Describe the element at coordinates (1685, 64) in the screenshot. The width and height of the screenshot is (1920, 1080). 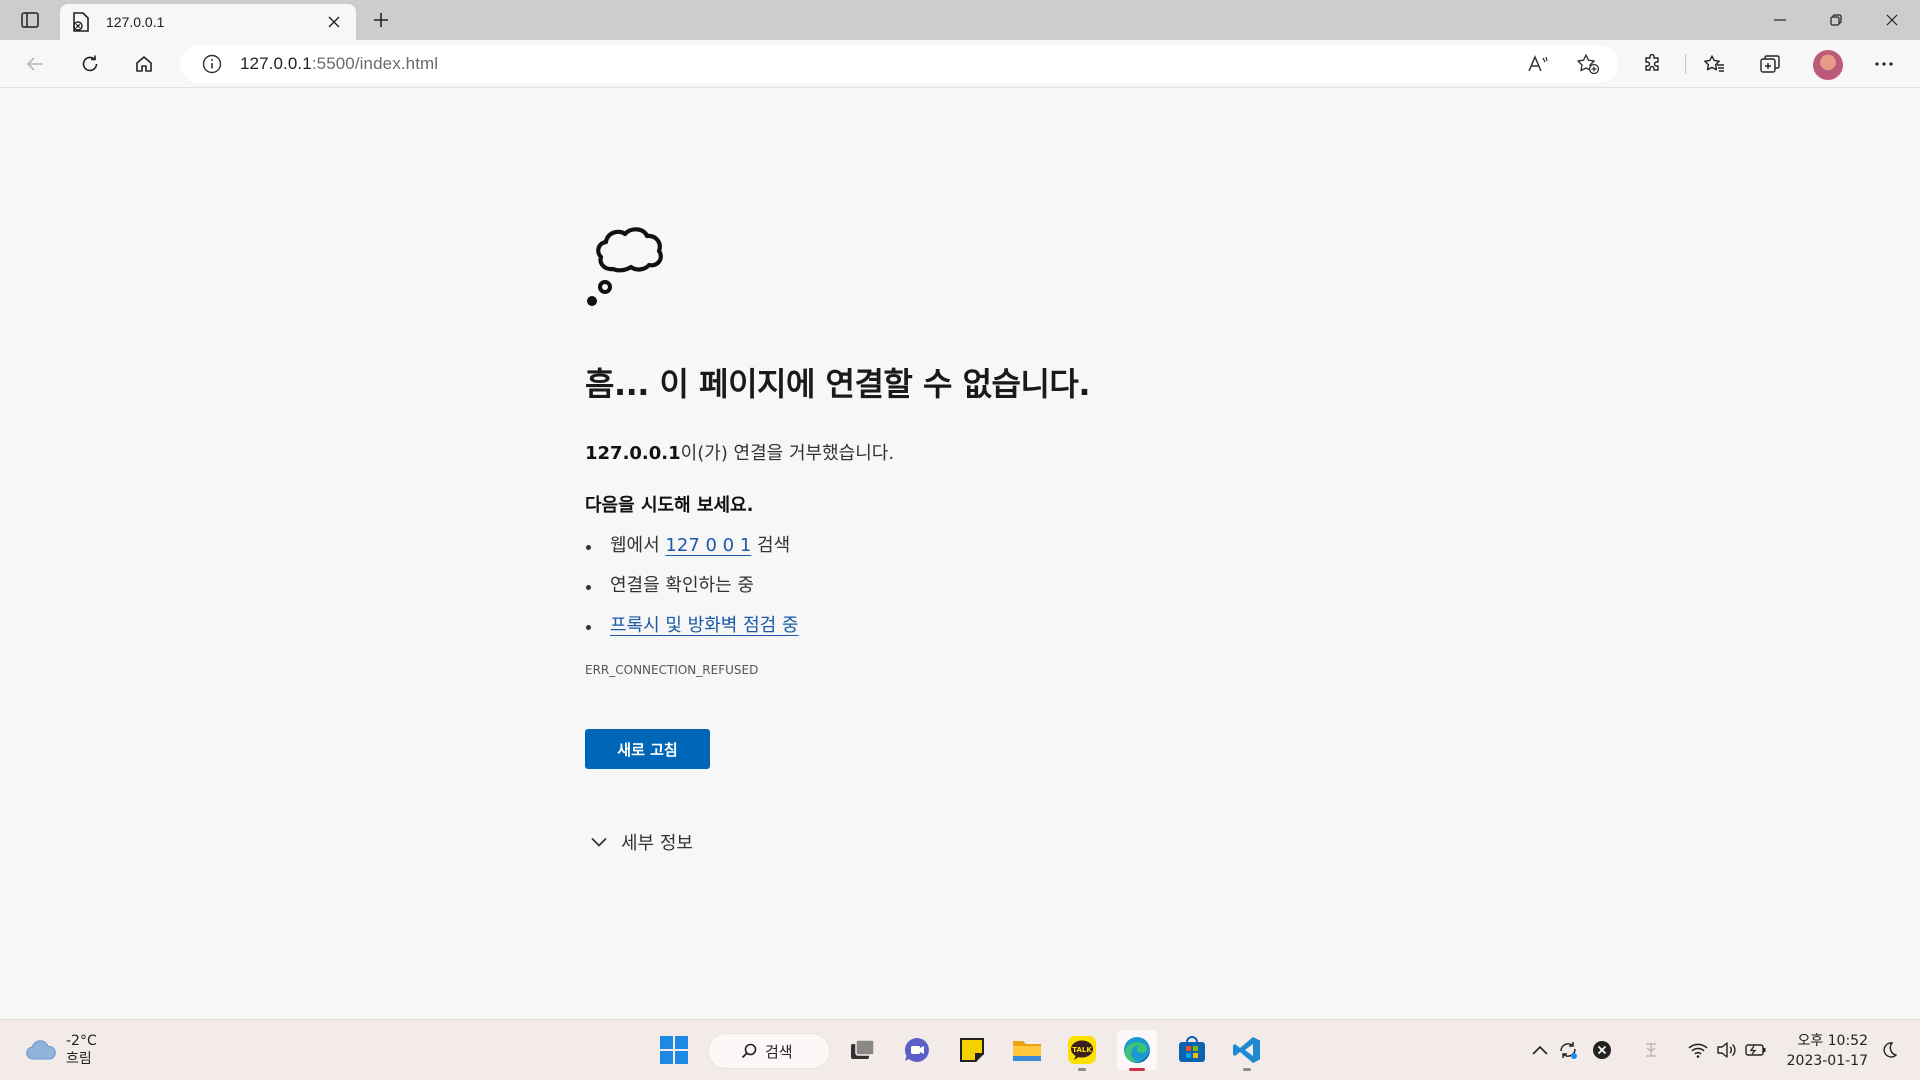
I see `toolbar-separator` at that location.